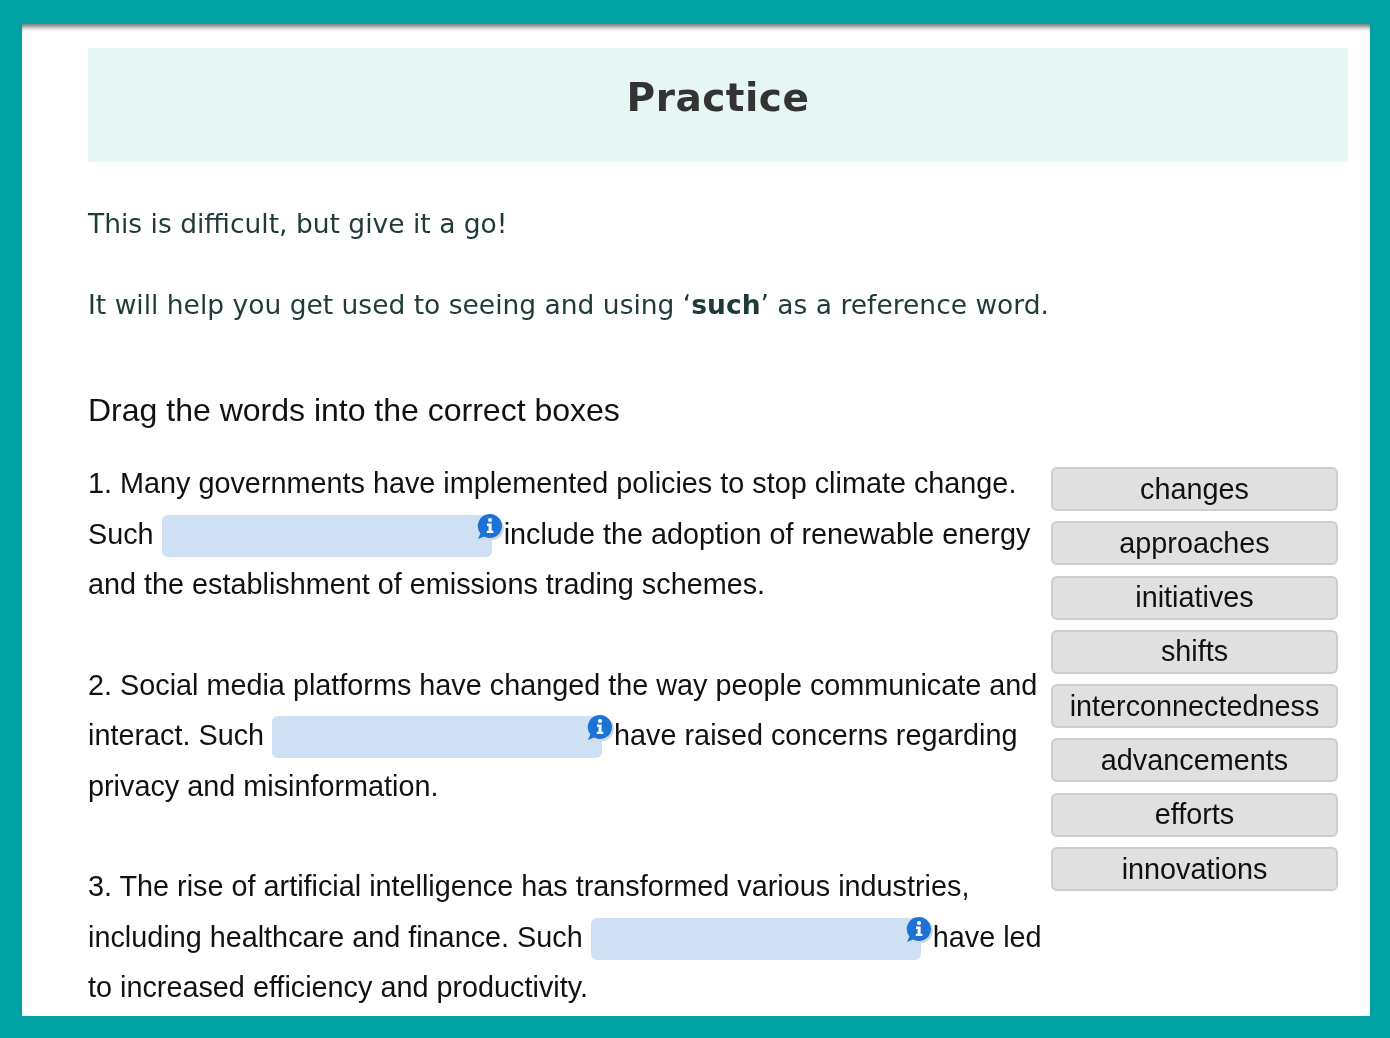 The width and height of the screenshot is (1390, 1038). Describe the element at coordinates (1194, 706) in the screenshot. I see `draggable-word: interconnectedness` at that location.